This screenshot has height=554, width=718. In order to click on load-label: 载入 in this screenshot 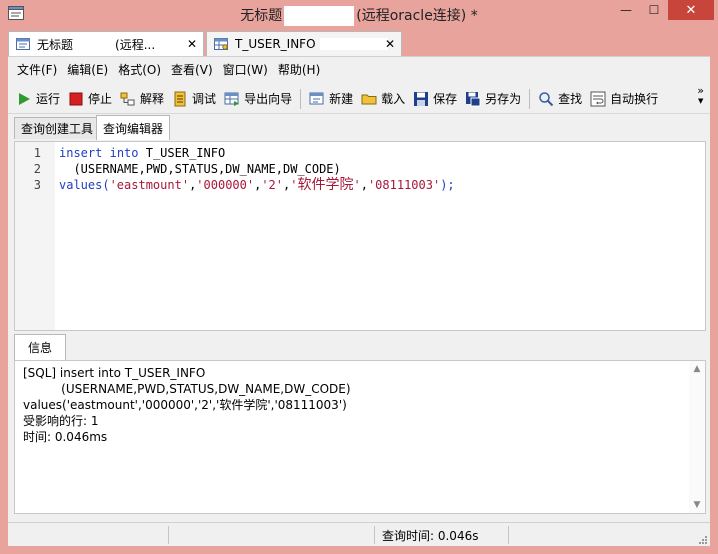, I will do `click(393, 99)`.